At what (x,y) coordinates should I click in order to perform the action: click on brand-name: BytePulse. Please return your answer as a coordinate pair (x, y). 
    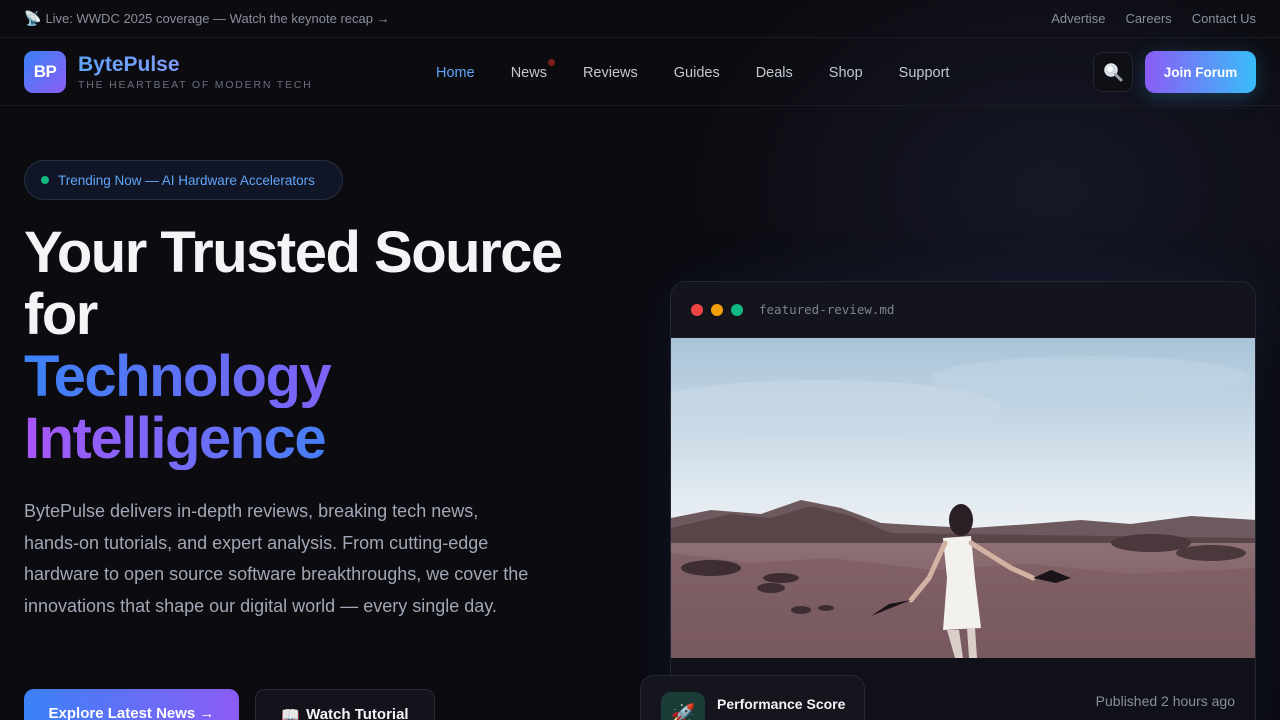
    Looking at the image, I should click on (195, 65).